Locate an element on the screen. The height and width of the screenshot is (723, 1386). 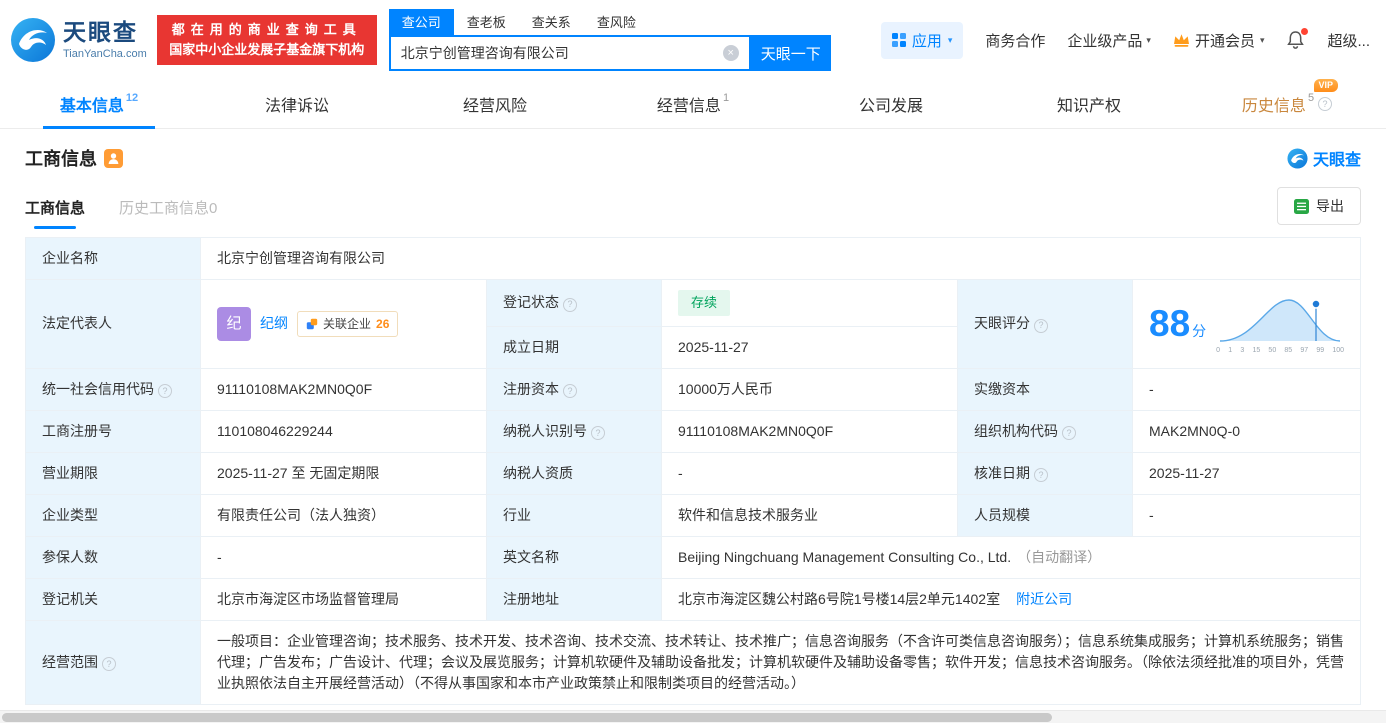
tab-legal-proceedings: 法律诉讼 is located at coordinates (297, 104).